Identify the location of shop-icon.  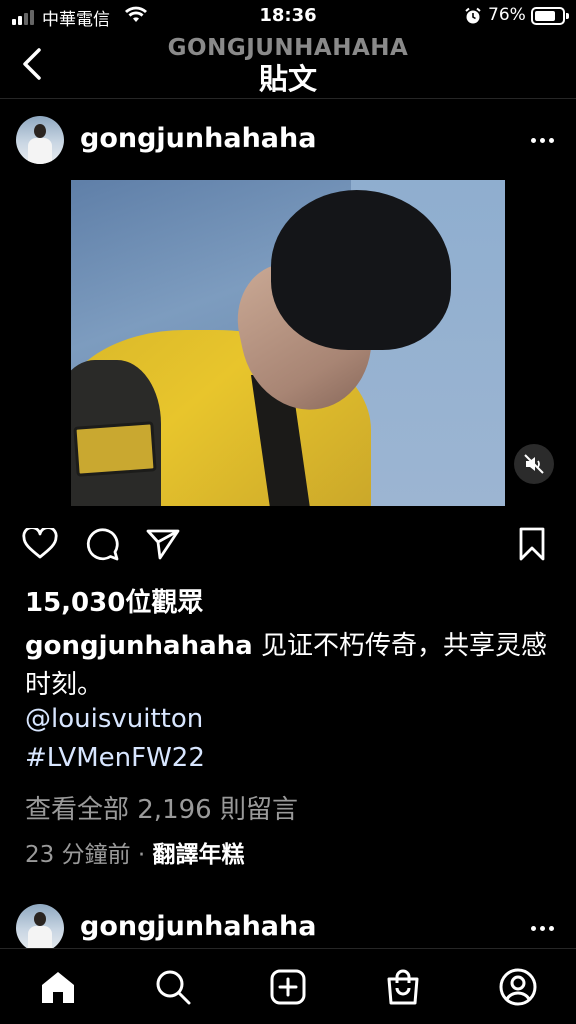
(403, 987).